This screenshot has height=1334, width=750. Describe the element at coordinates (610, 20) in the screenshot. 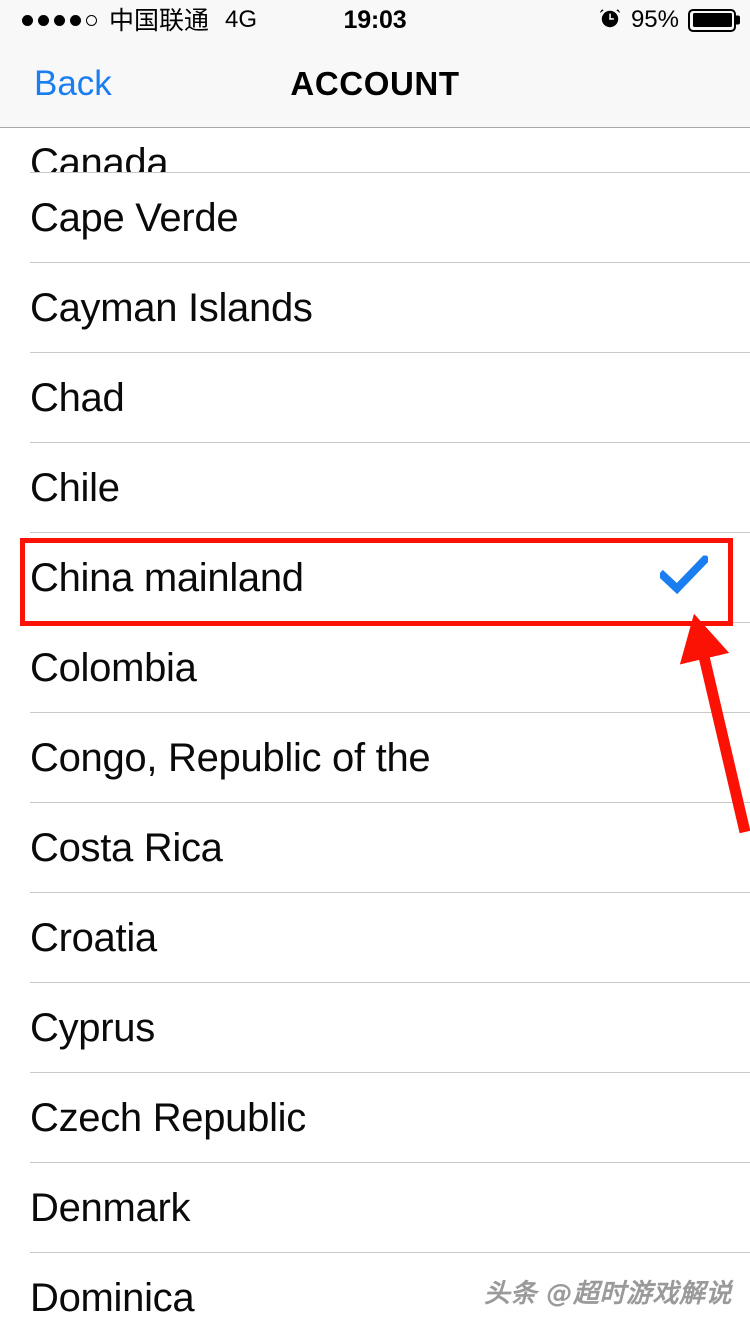

I see `alarm-clock-icon` at that location.